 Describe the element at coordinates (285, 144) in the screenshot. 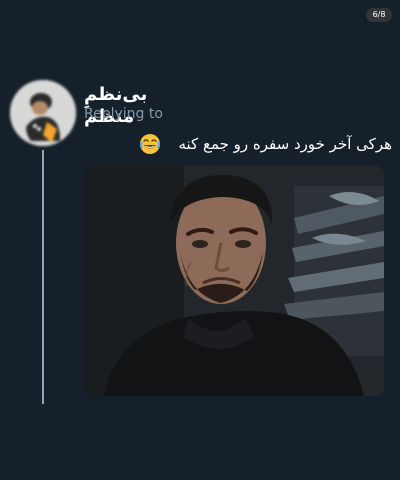

I see `tweet-text: هرکی آخر خورد سفره رو جمع کنه` at that location.